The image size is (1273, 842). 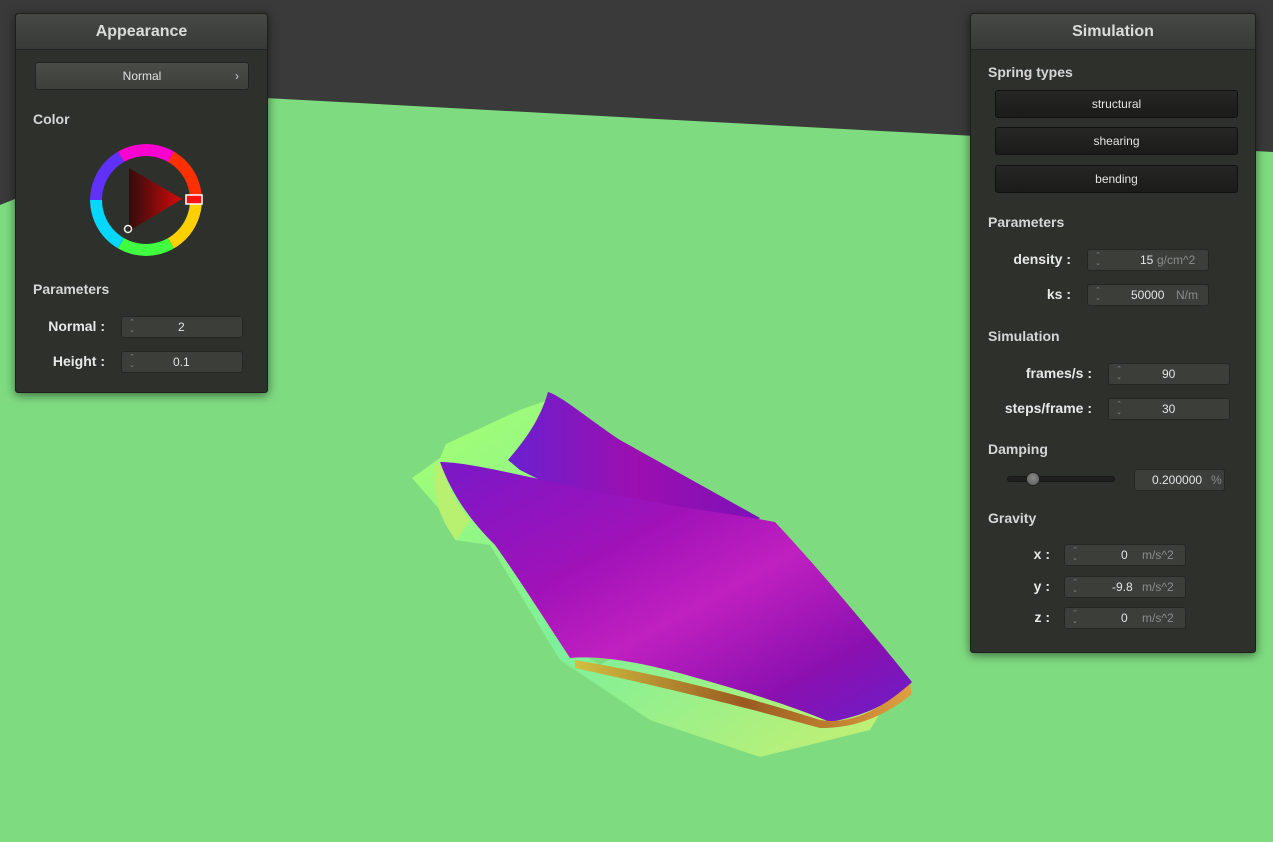 What do you see at coordinates (1030, 72) in the screenshot?
I see `spring-types-label: Spring types` at bounding box center [1030, 72].